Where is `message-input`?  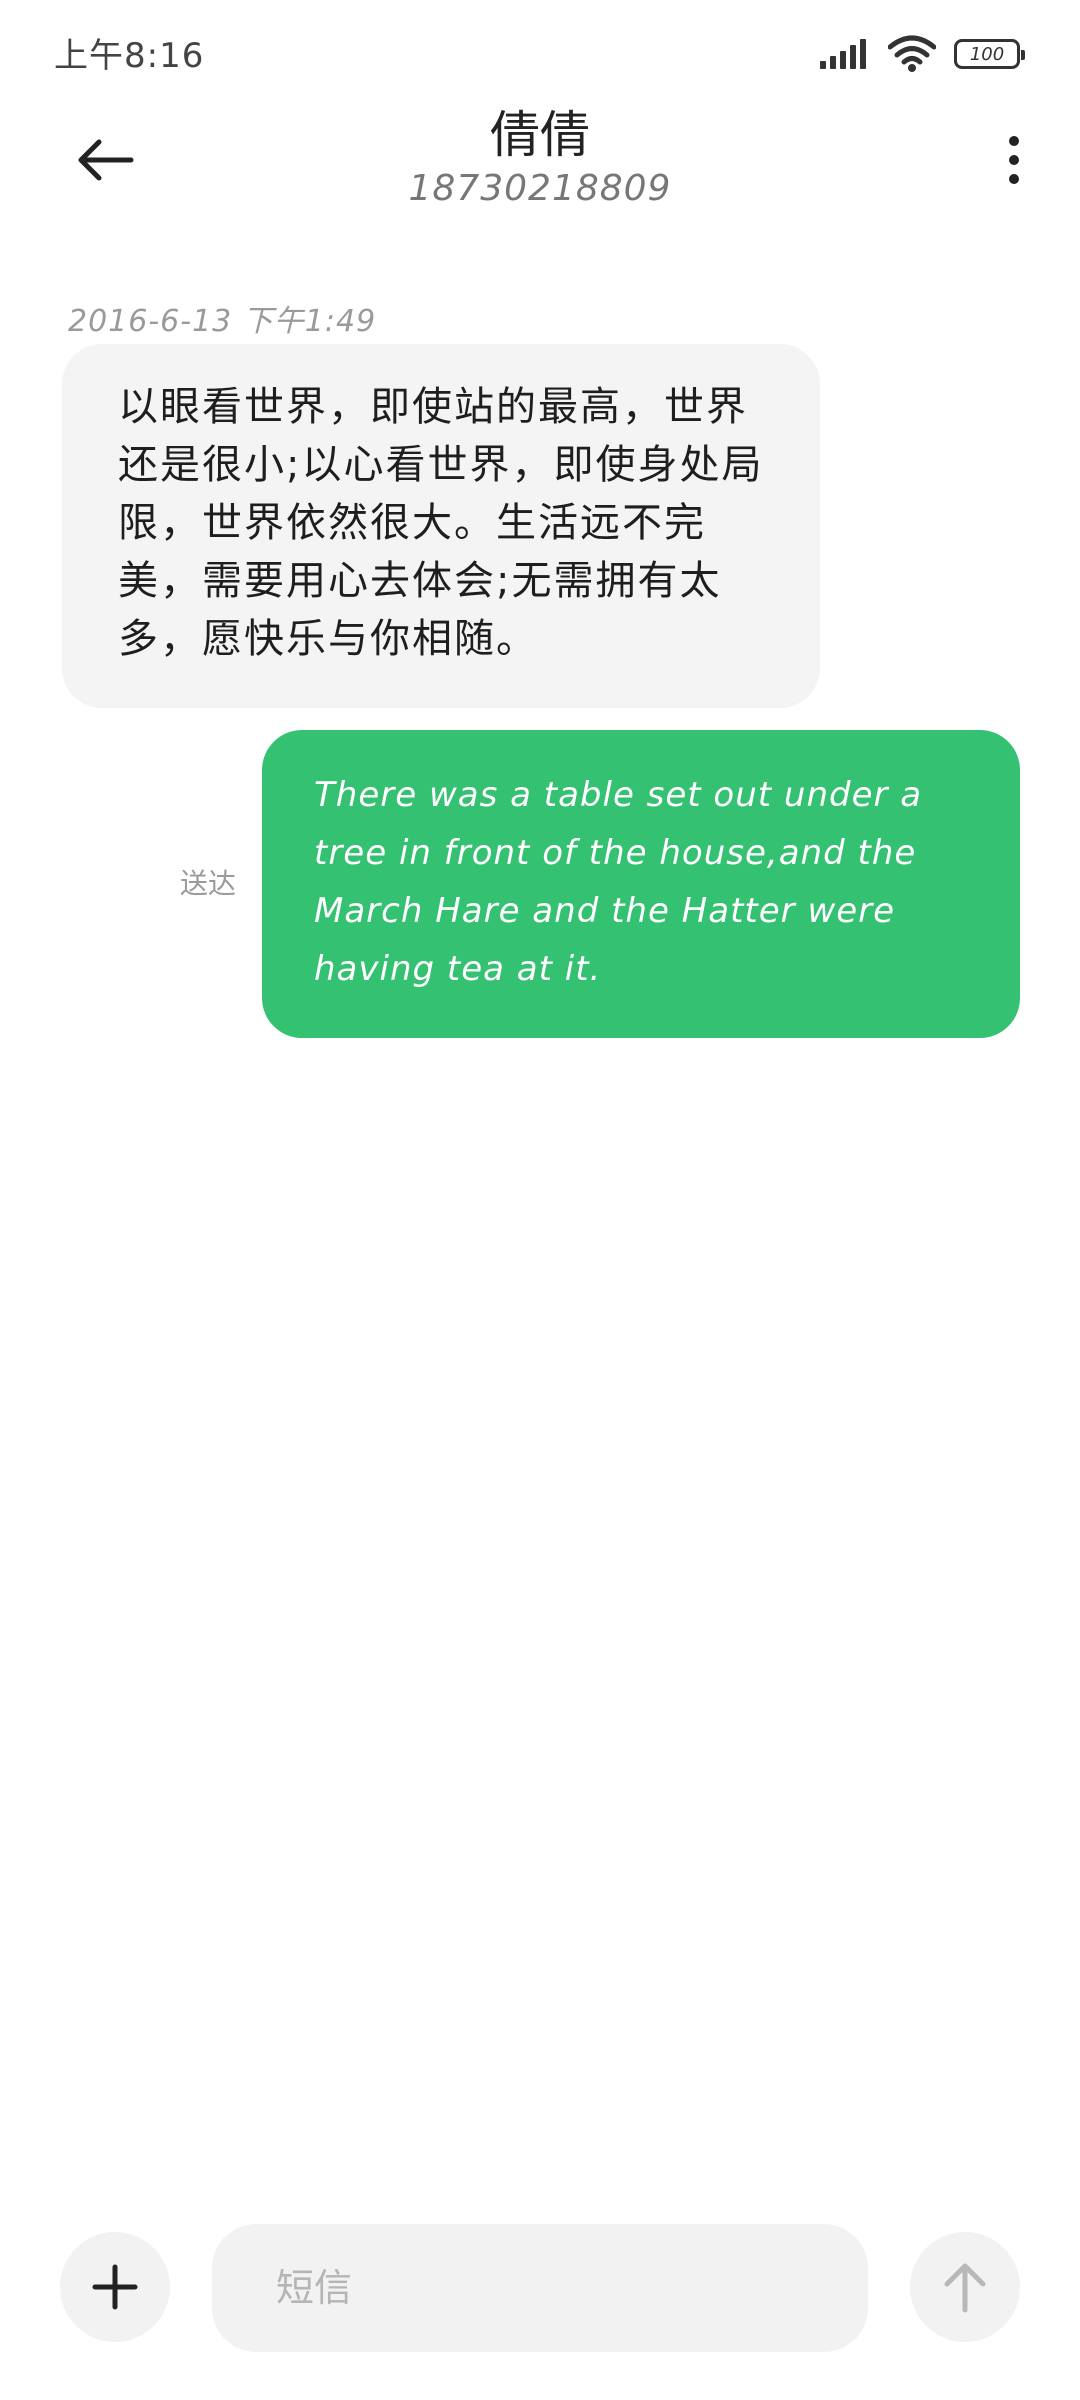
message-input is located at coordinates (540, 2288).